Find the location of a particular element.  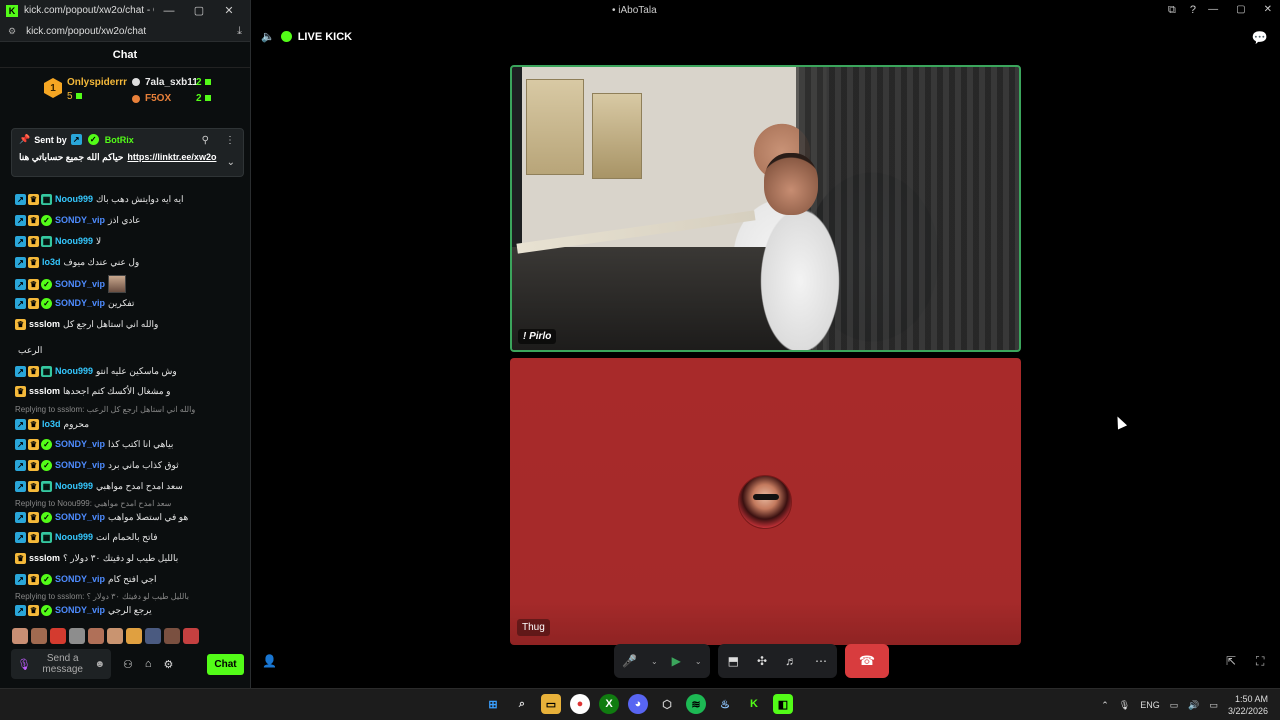

leader-1-name: Onlyspiderrr is located at coordinates (97, 82).